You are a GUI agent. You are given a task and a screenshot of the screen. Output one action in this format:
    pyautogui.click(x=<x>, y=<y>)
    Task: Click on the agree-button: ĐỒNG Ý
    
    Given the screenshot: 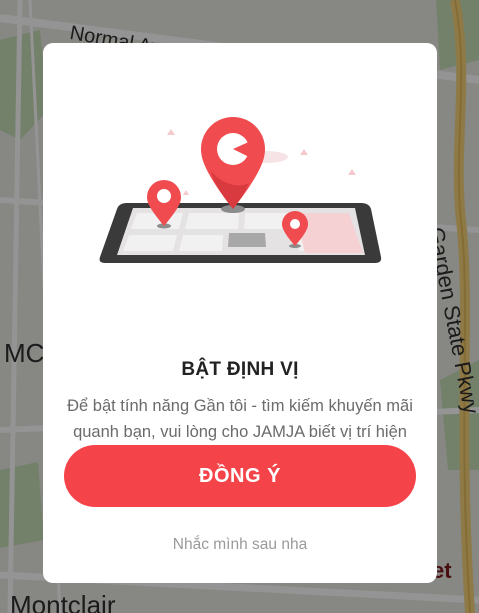 What is the action you would take?
    pyautogui.click(x=240, y=476)
    